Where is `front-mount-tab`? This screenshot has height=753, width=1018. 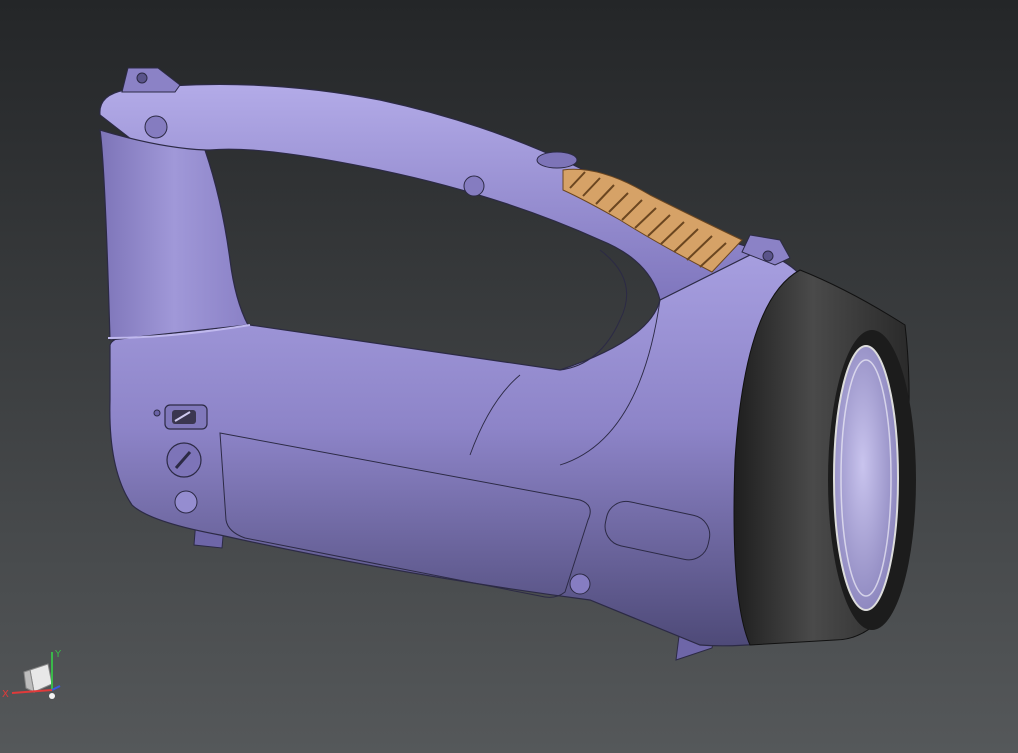 front-mount-tab is located at coordinates (151, 80).